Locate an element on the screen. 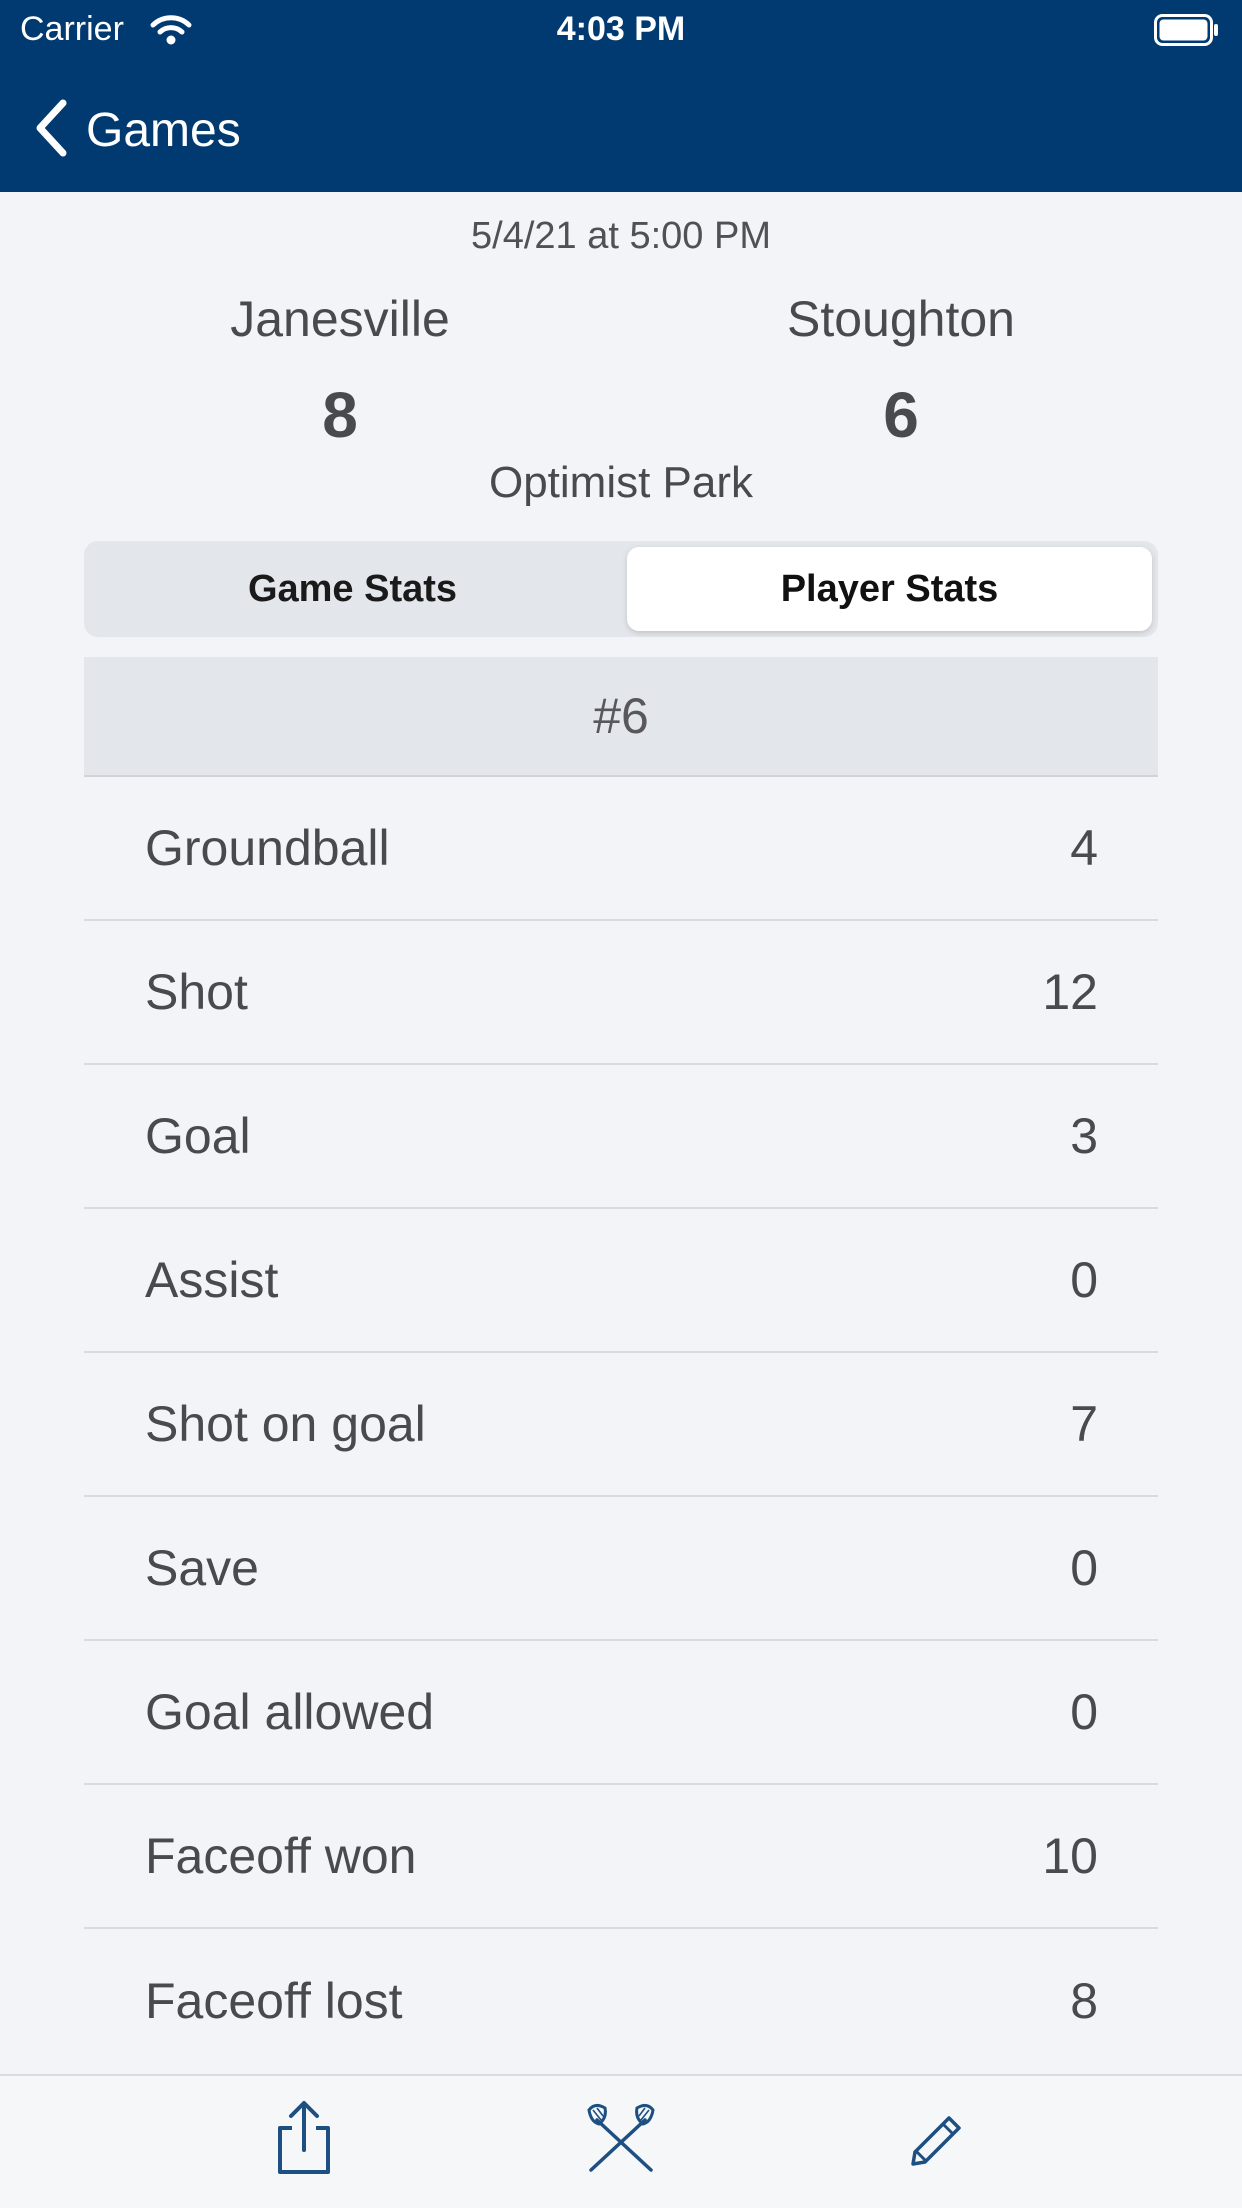  home-team-score: 8 is located at coordinates (340, 415).